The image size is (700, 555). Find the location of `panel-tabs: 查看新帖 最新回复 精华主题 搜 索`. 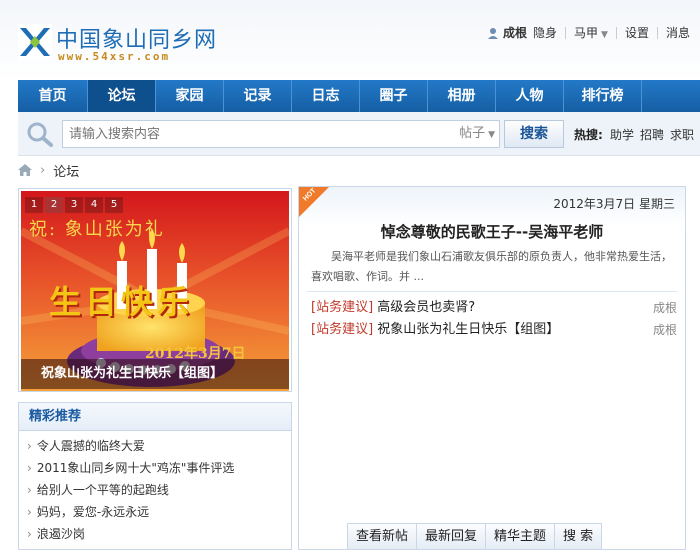

panel-tabs: 查看新帖 最新回复 精华主题 搜 索 is located at coordinates (475, 536).